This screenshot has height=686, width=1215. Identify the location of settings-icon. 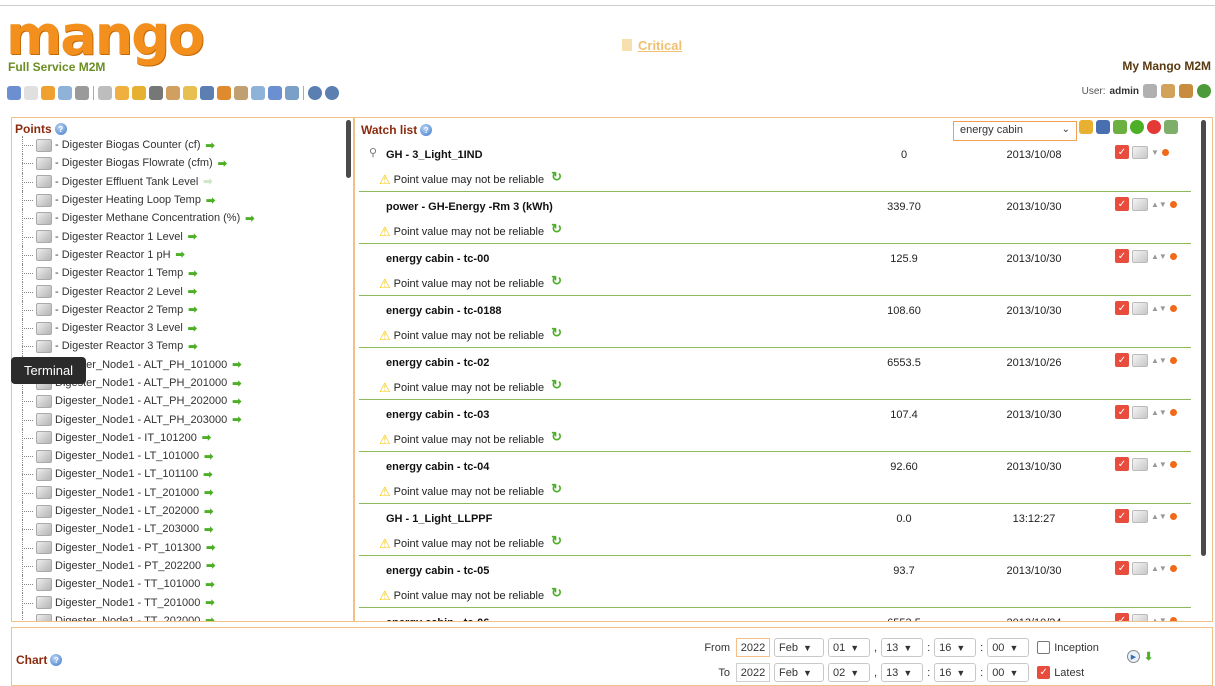
(82, 93).